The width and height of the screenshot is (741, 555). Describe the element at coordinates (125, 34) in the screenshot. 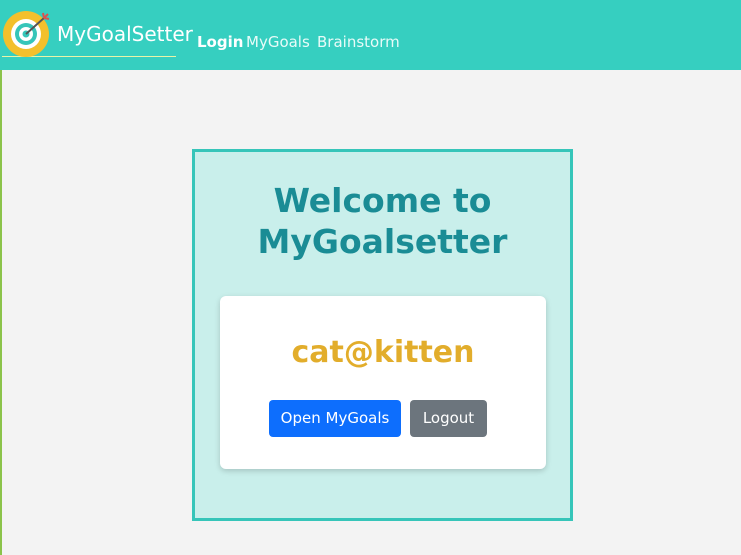

I see `brand-name: MyGoalSetter` at that location.